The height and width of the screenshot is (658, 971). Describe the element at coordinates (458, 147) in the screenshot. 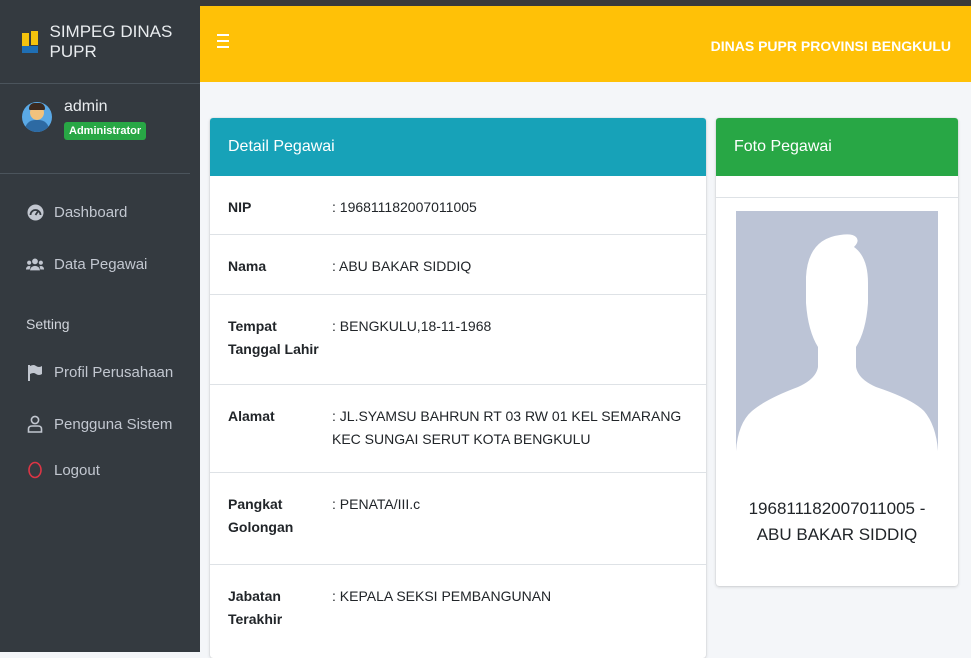

I see `detail-card-title: Detail Pegawai` at that location.